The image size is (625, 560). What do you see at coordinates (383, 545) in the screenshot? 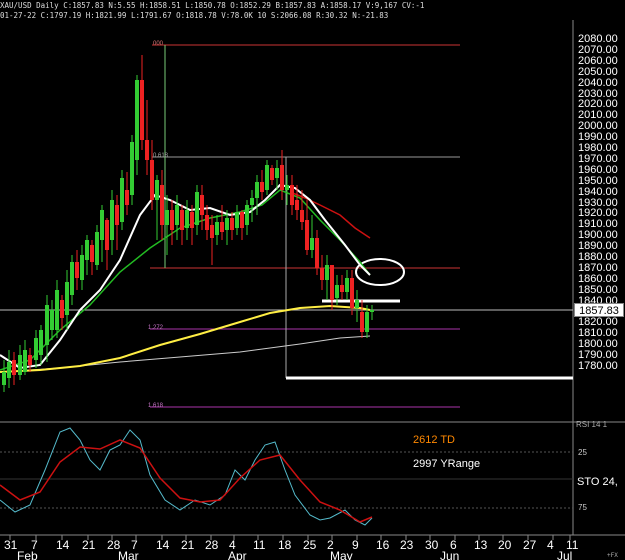
I see `day-label: 16` at bounding box center [383, 545].